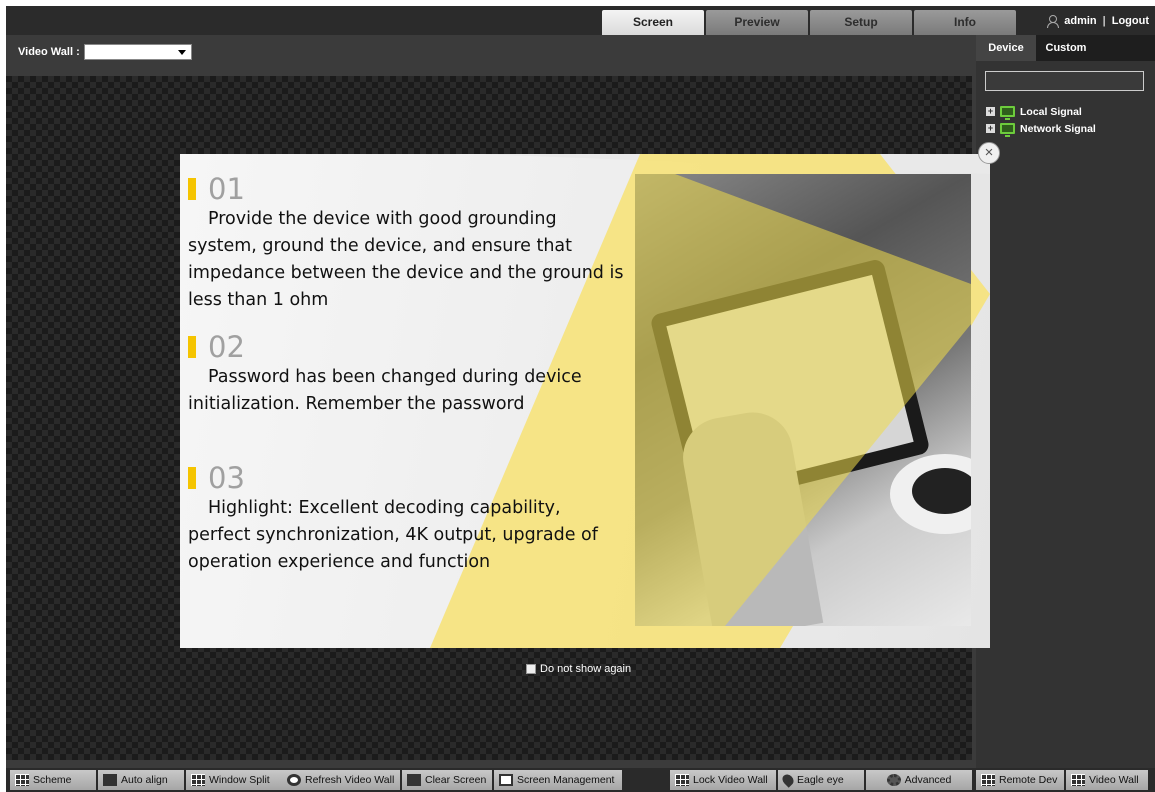  What do you see at coordinates (809, 22) in the screenshot?
I see `main-tabs: Screen Preview Setup Info` at bounding box center [809, 22].